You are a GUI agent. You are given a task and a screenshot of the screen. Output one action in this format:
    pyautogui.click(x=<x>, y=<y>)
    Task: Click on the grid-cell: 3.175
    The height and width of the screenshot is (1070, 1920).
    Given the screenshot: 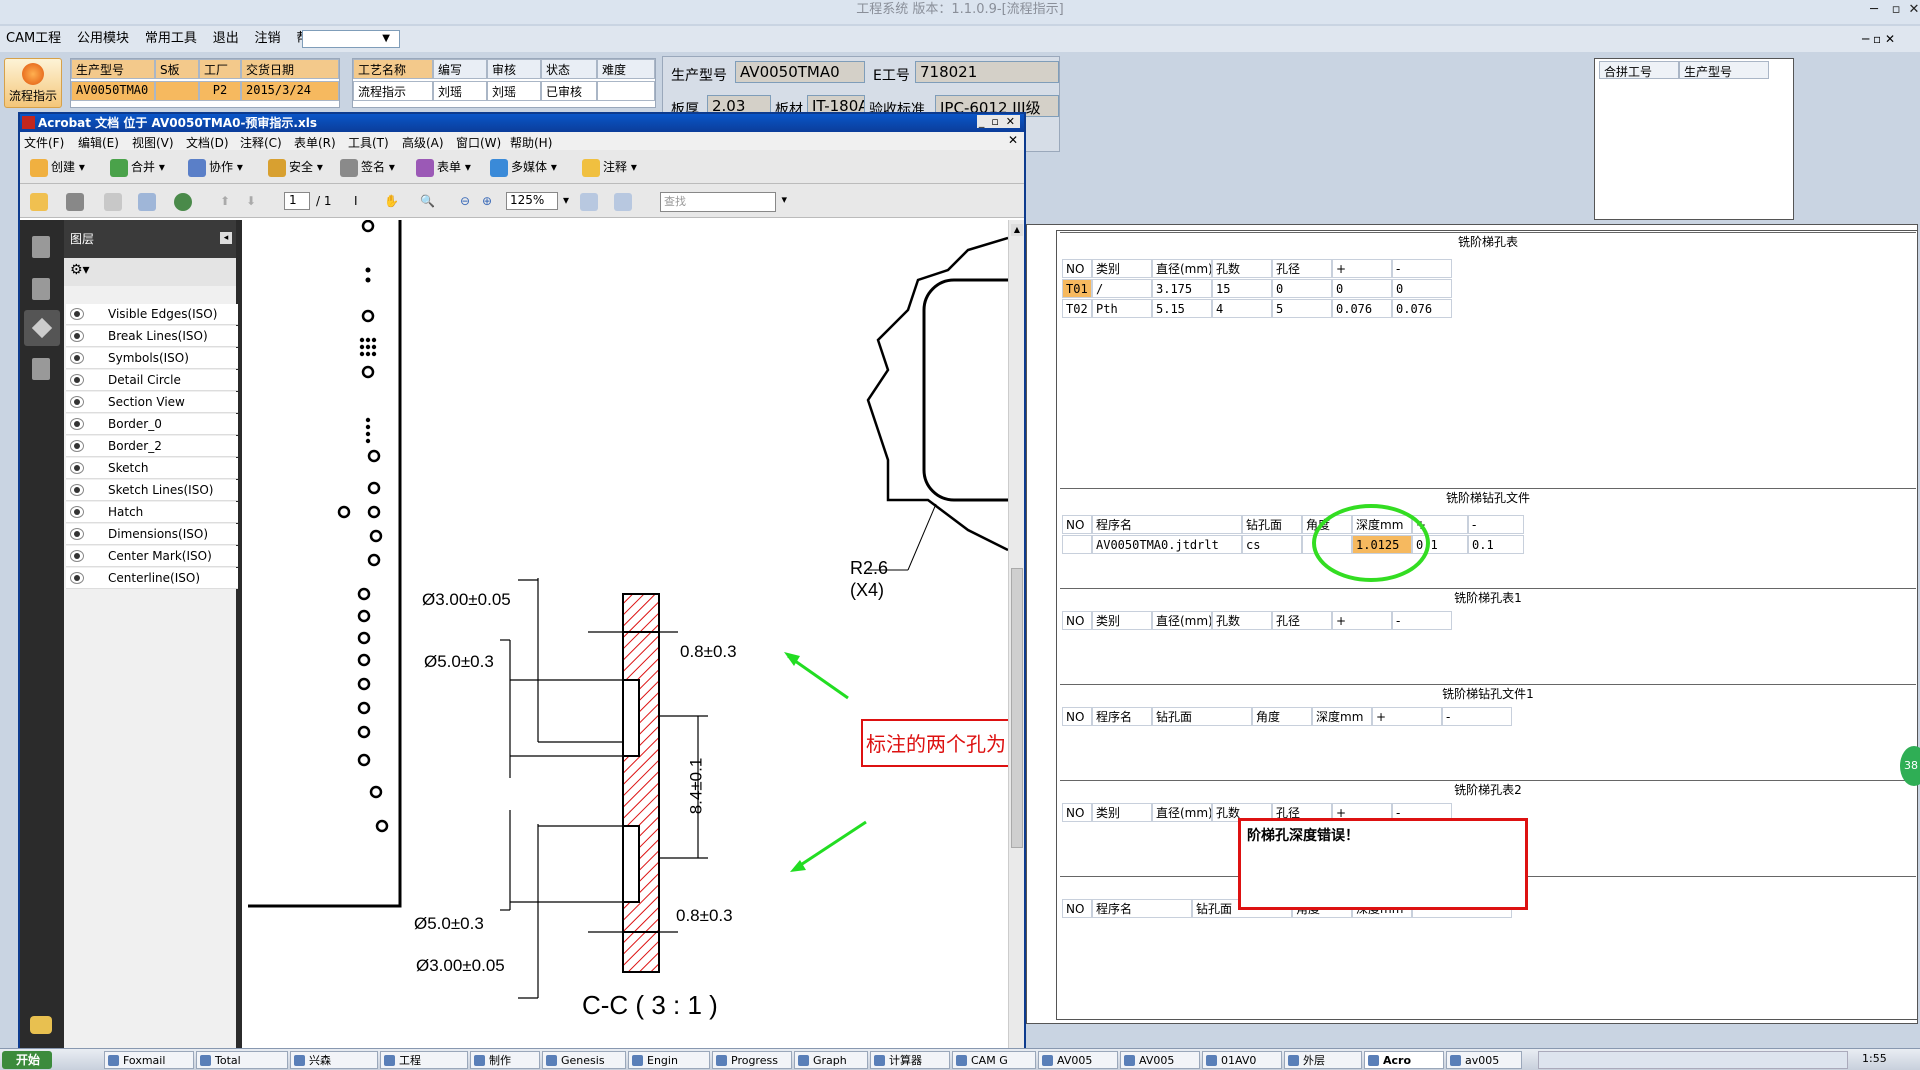 What is the action you would take?
    pyautogui.click(x=1182, y=288)
    